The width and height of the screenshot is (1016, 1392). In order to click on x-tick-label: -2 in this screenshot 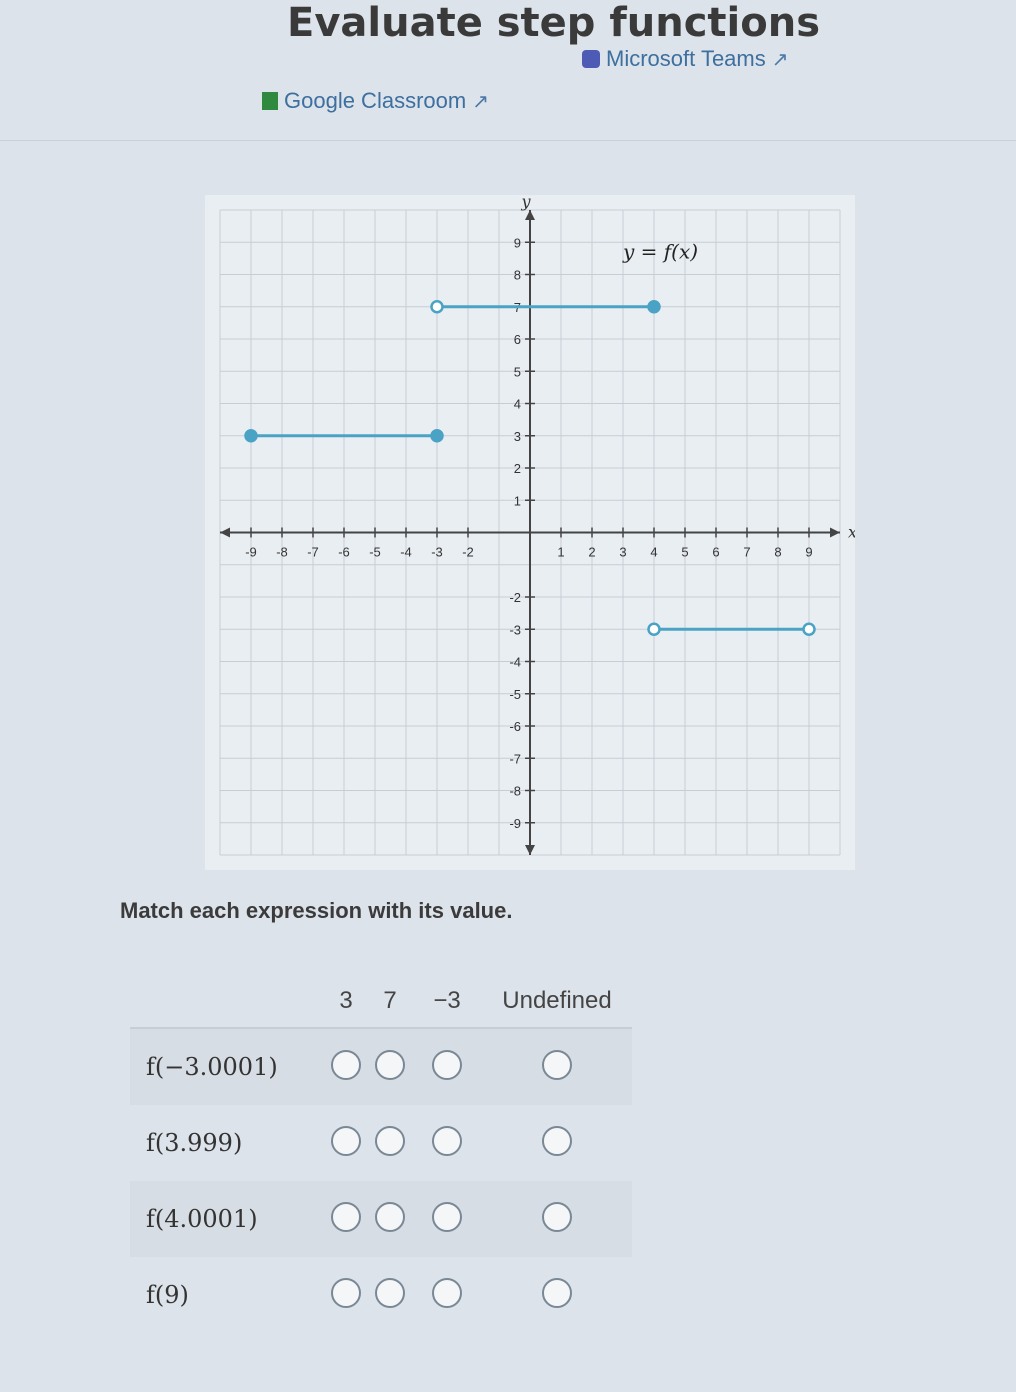, I will do `click(468, 552)`.